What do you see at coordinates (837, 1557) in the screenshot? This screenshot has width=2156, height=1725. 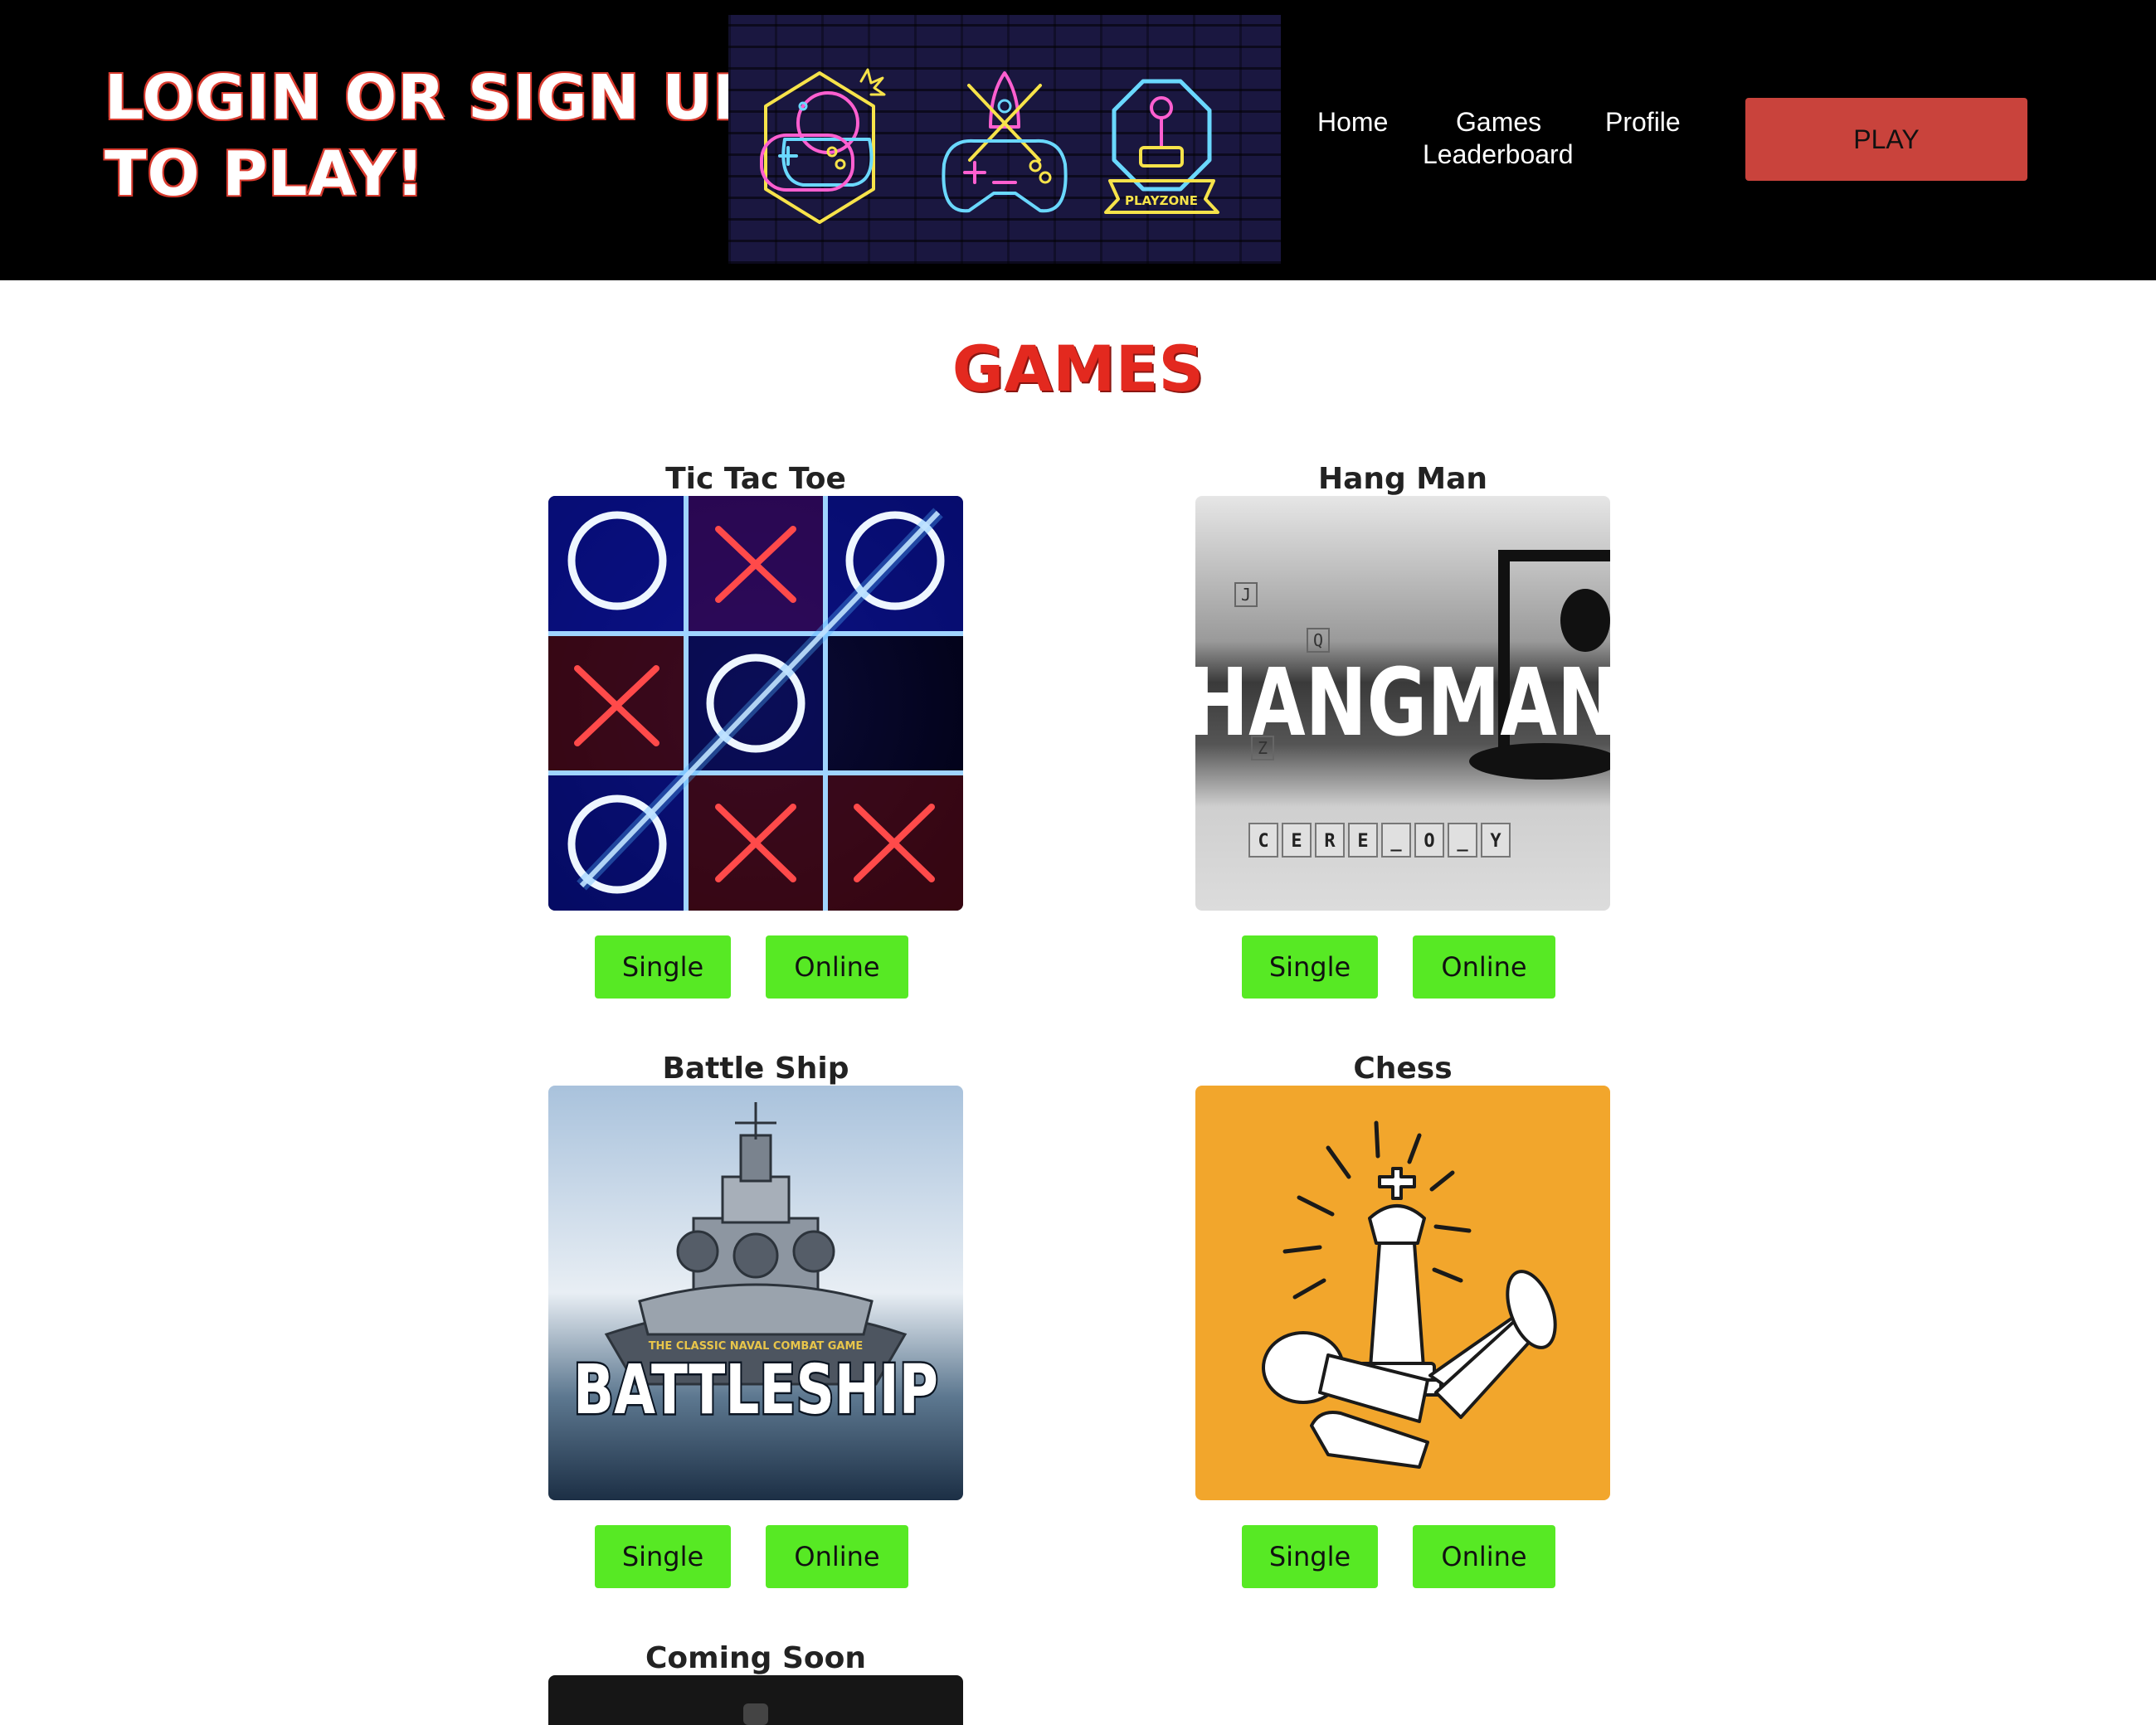 I see `battle-ship-online-button: Online` at bounding box center [837, 1557].